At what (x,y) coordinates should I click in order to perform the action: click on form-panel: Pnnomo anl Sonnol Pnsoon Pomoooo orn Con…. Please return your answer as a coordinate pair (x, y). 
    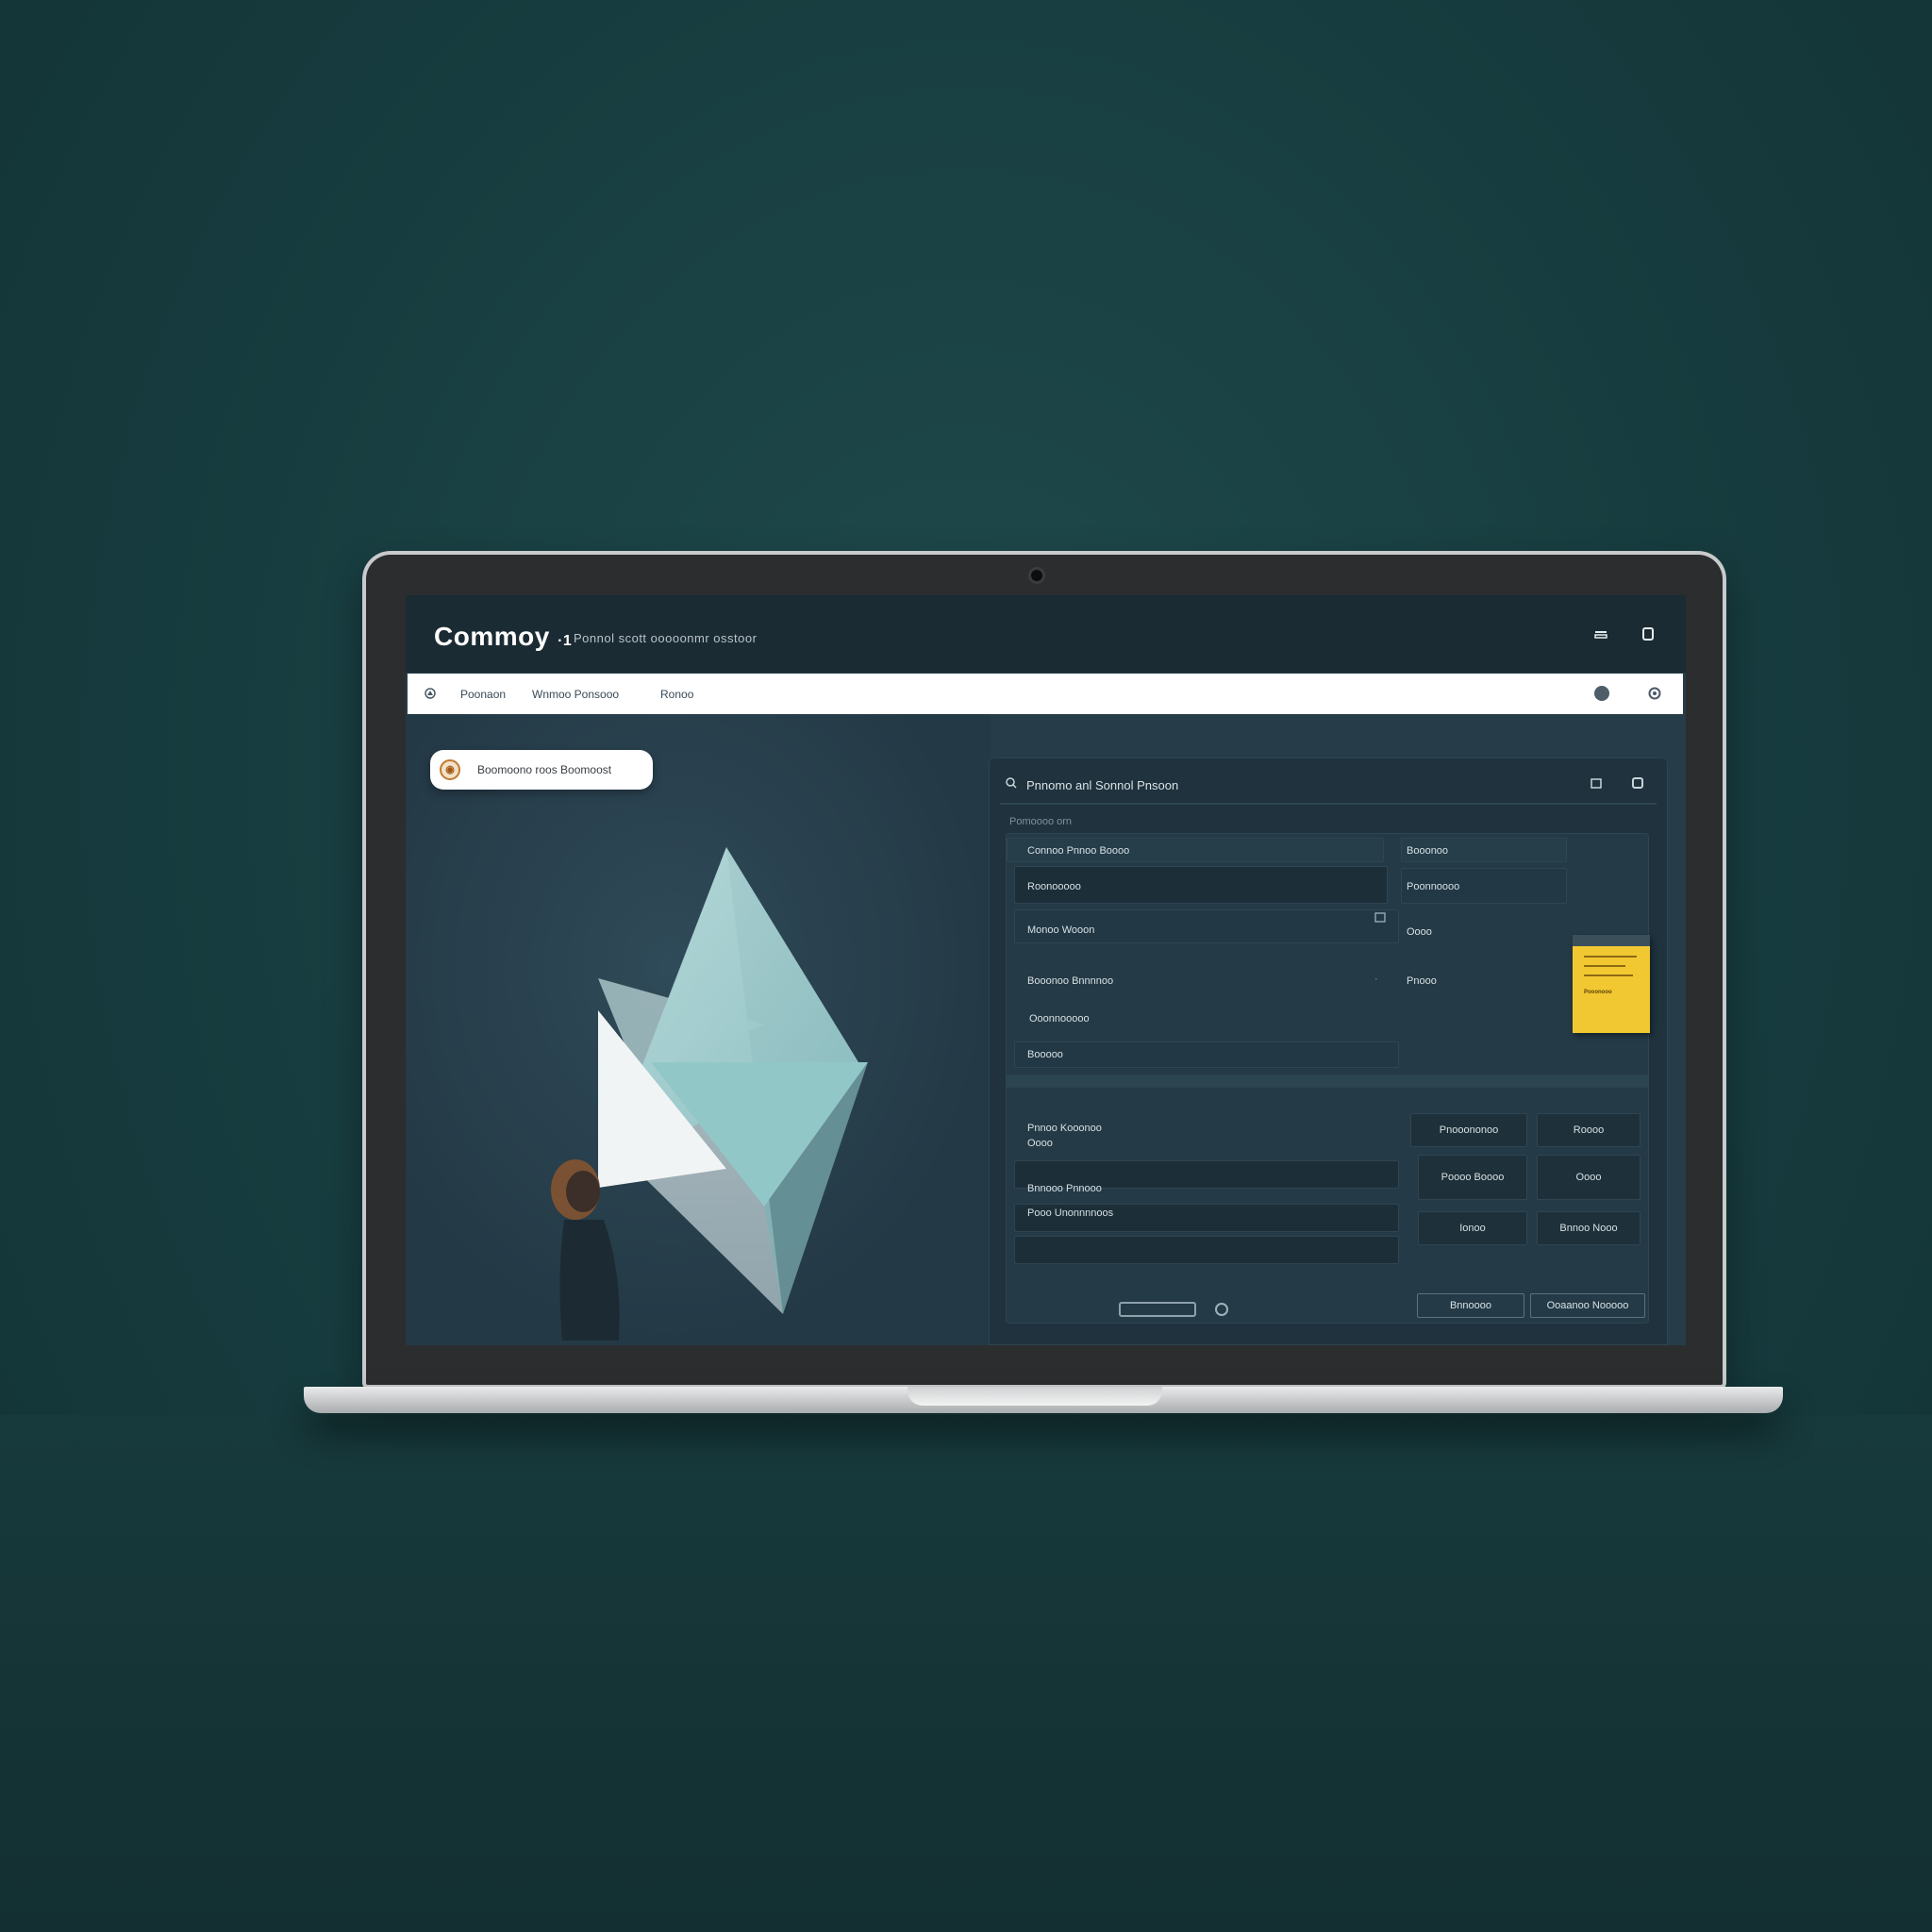
    Looking at the image, I should click on (1329, 1052).